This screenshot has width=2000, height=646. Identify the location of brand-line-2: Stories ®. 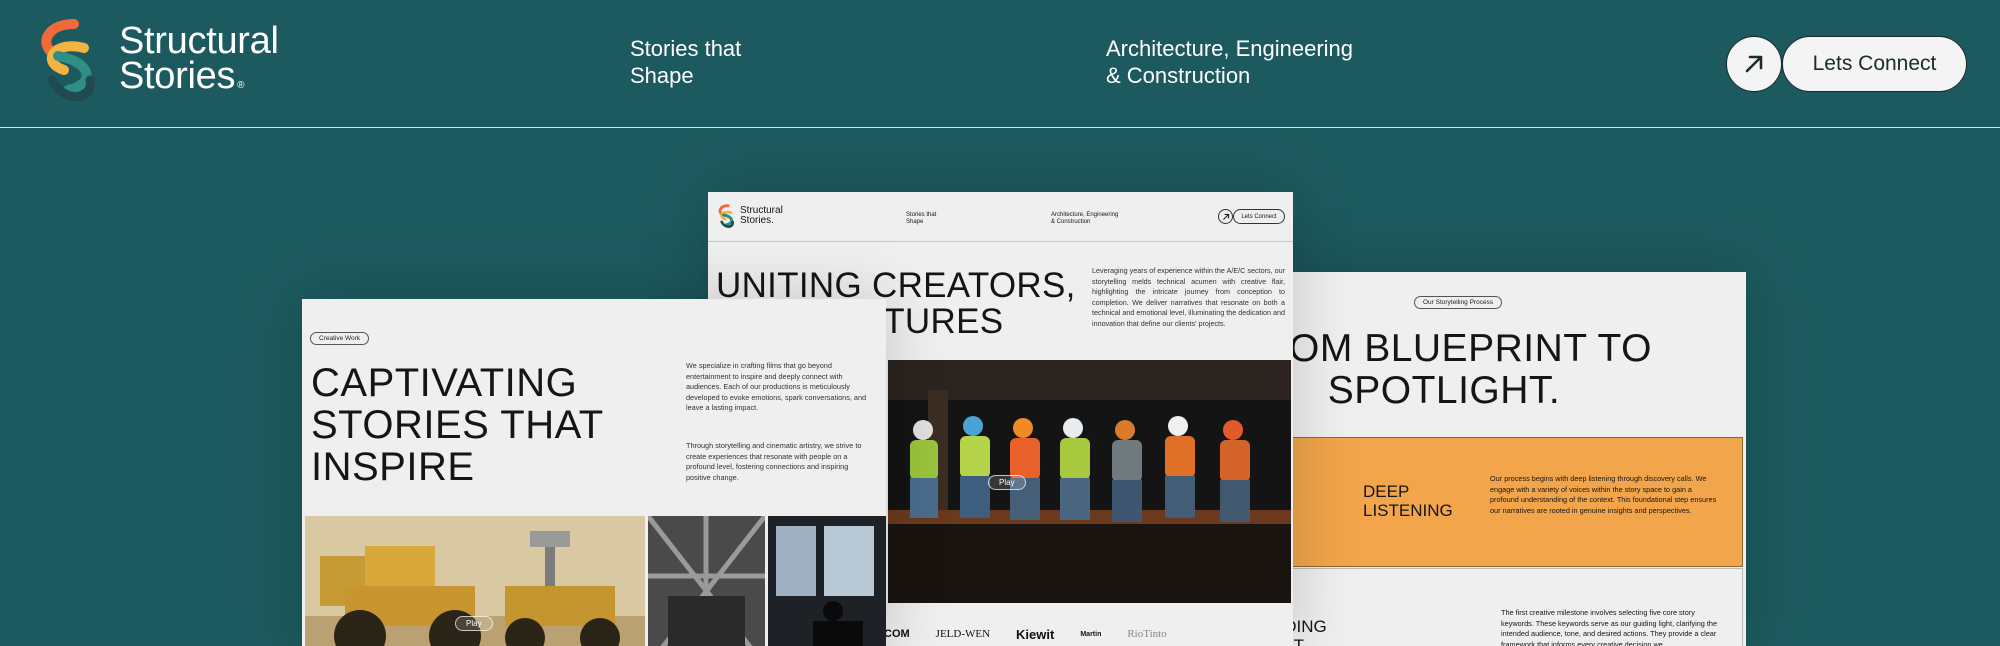
(199, 80).